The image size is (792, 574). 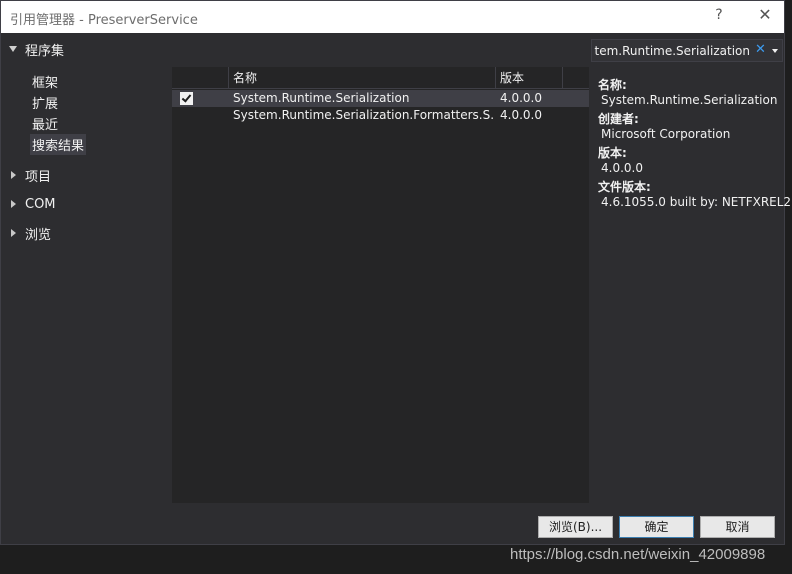 What do you see at coordinates (719, 15) in the screenshot?
I see `help-button: ?` at bounding box center [719, 15].